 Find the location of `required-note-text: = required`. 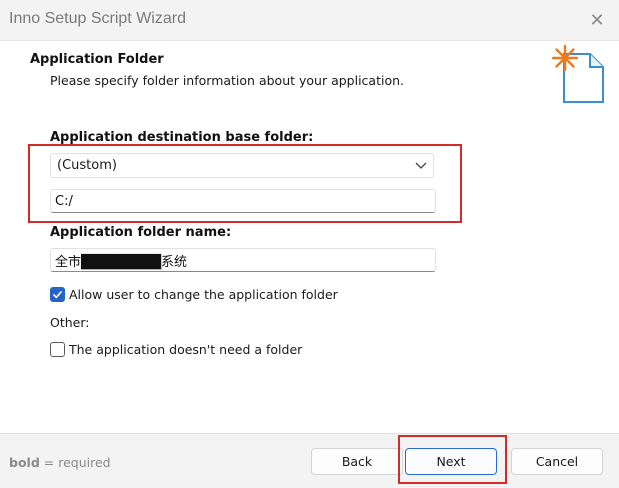

required-note-text: = required is located at coordinates (75, 462).